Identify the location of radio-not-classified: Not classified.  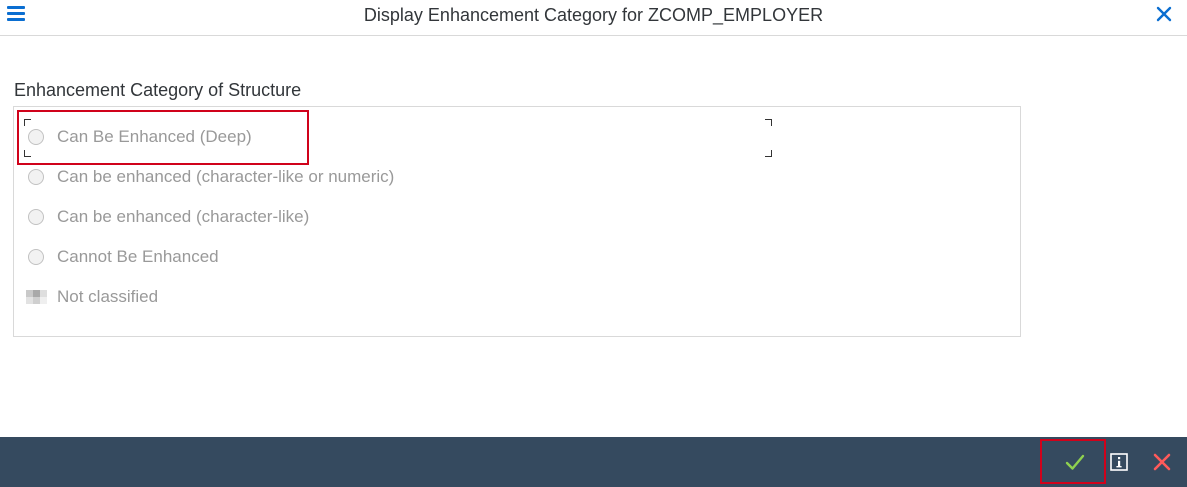
(92, 297).